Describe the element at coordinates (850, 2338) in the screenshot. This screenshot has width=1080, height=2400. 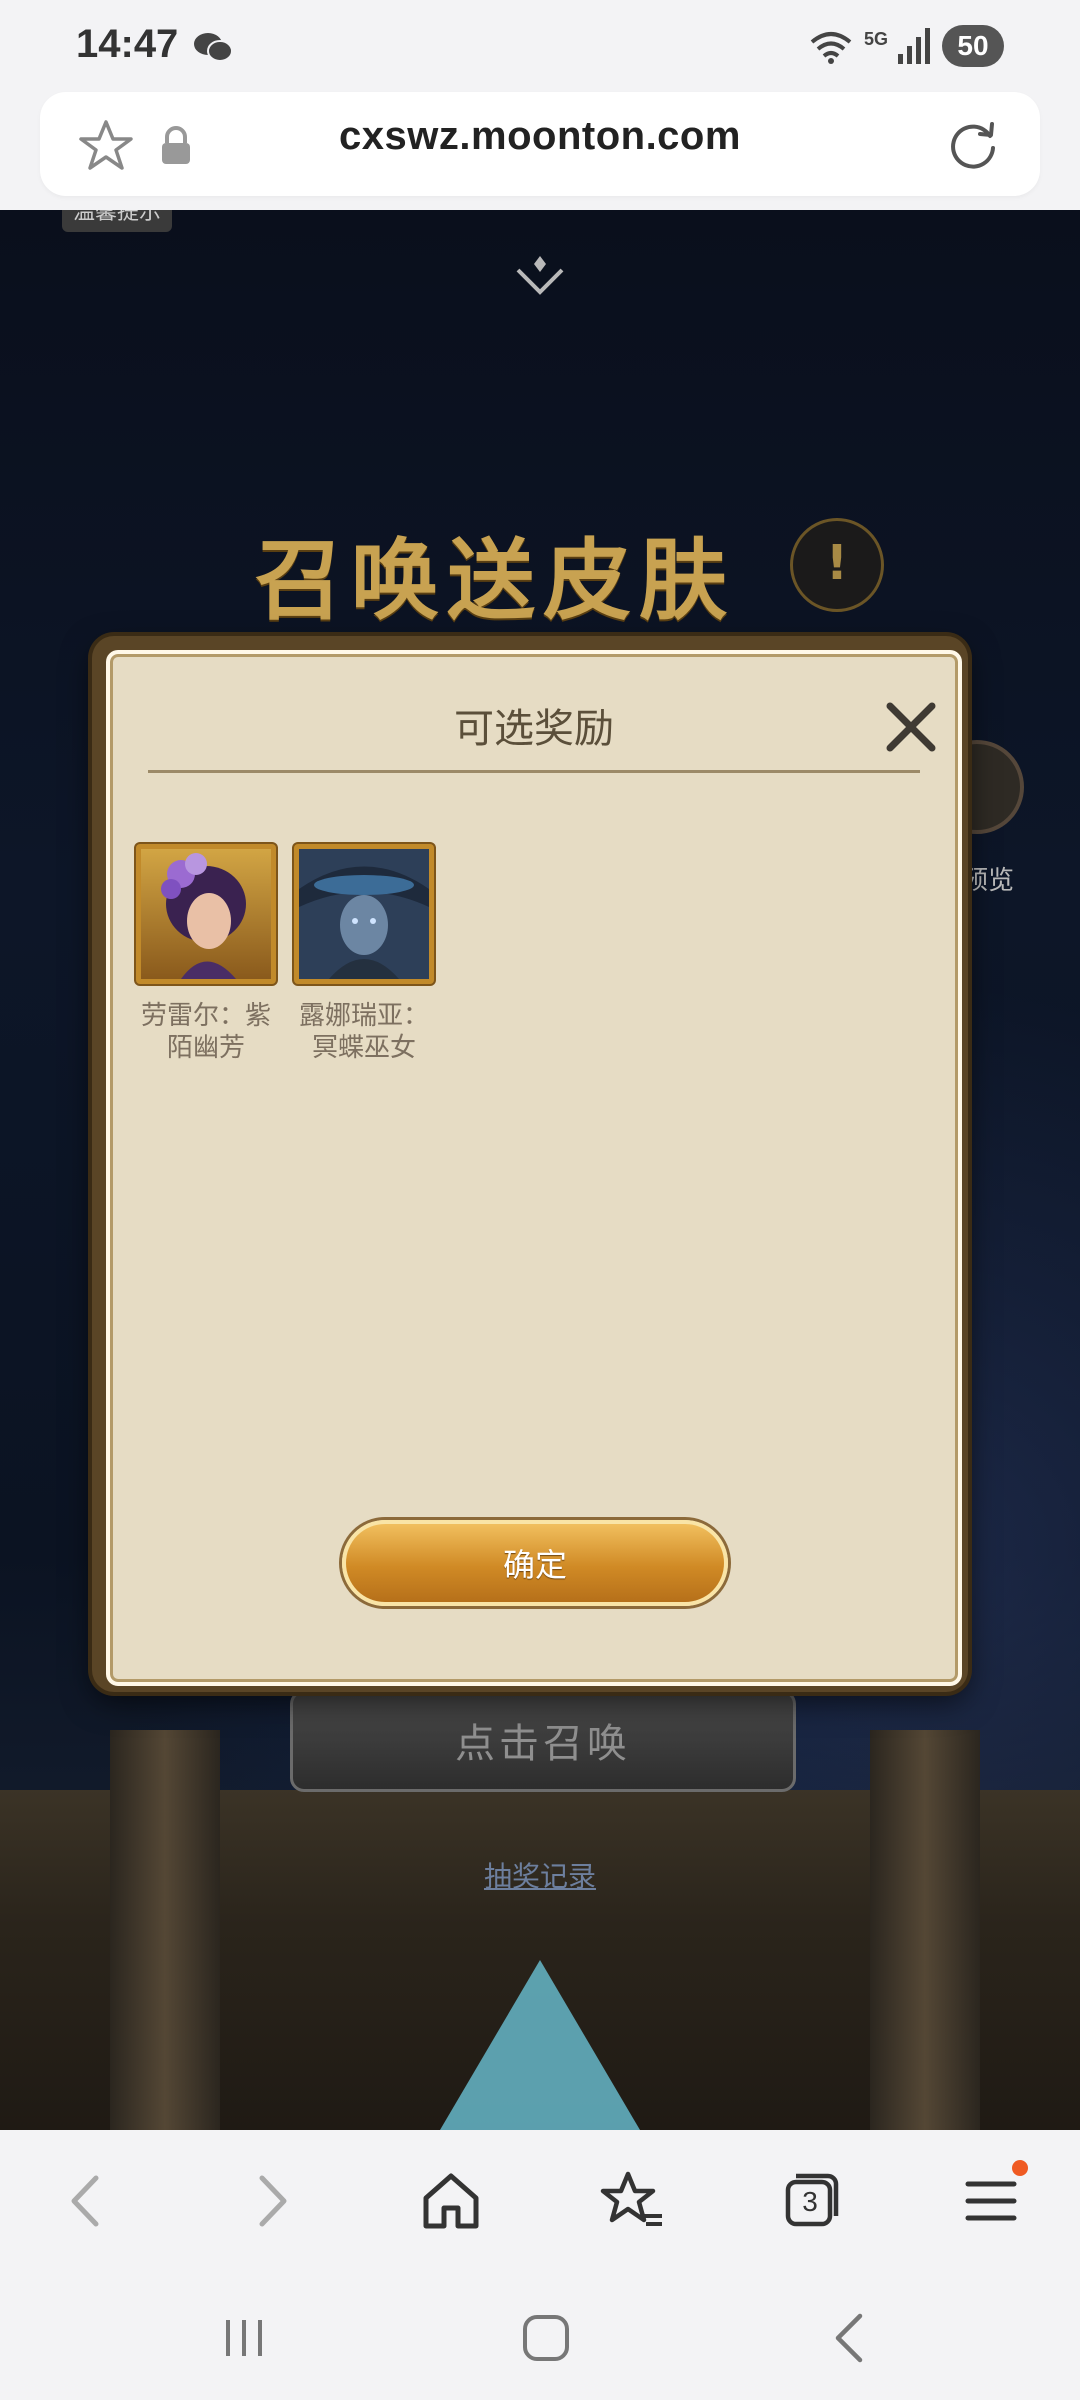
I see `back-nav-icon` at that location.